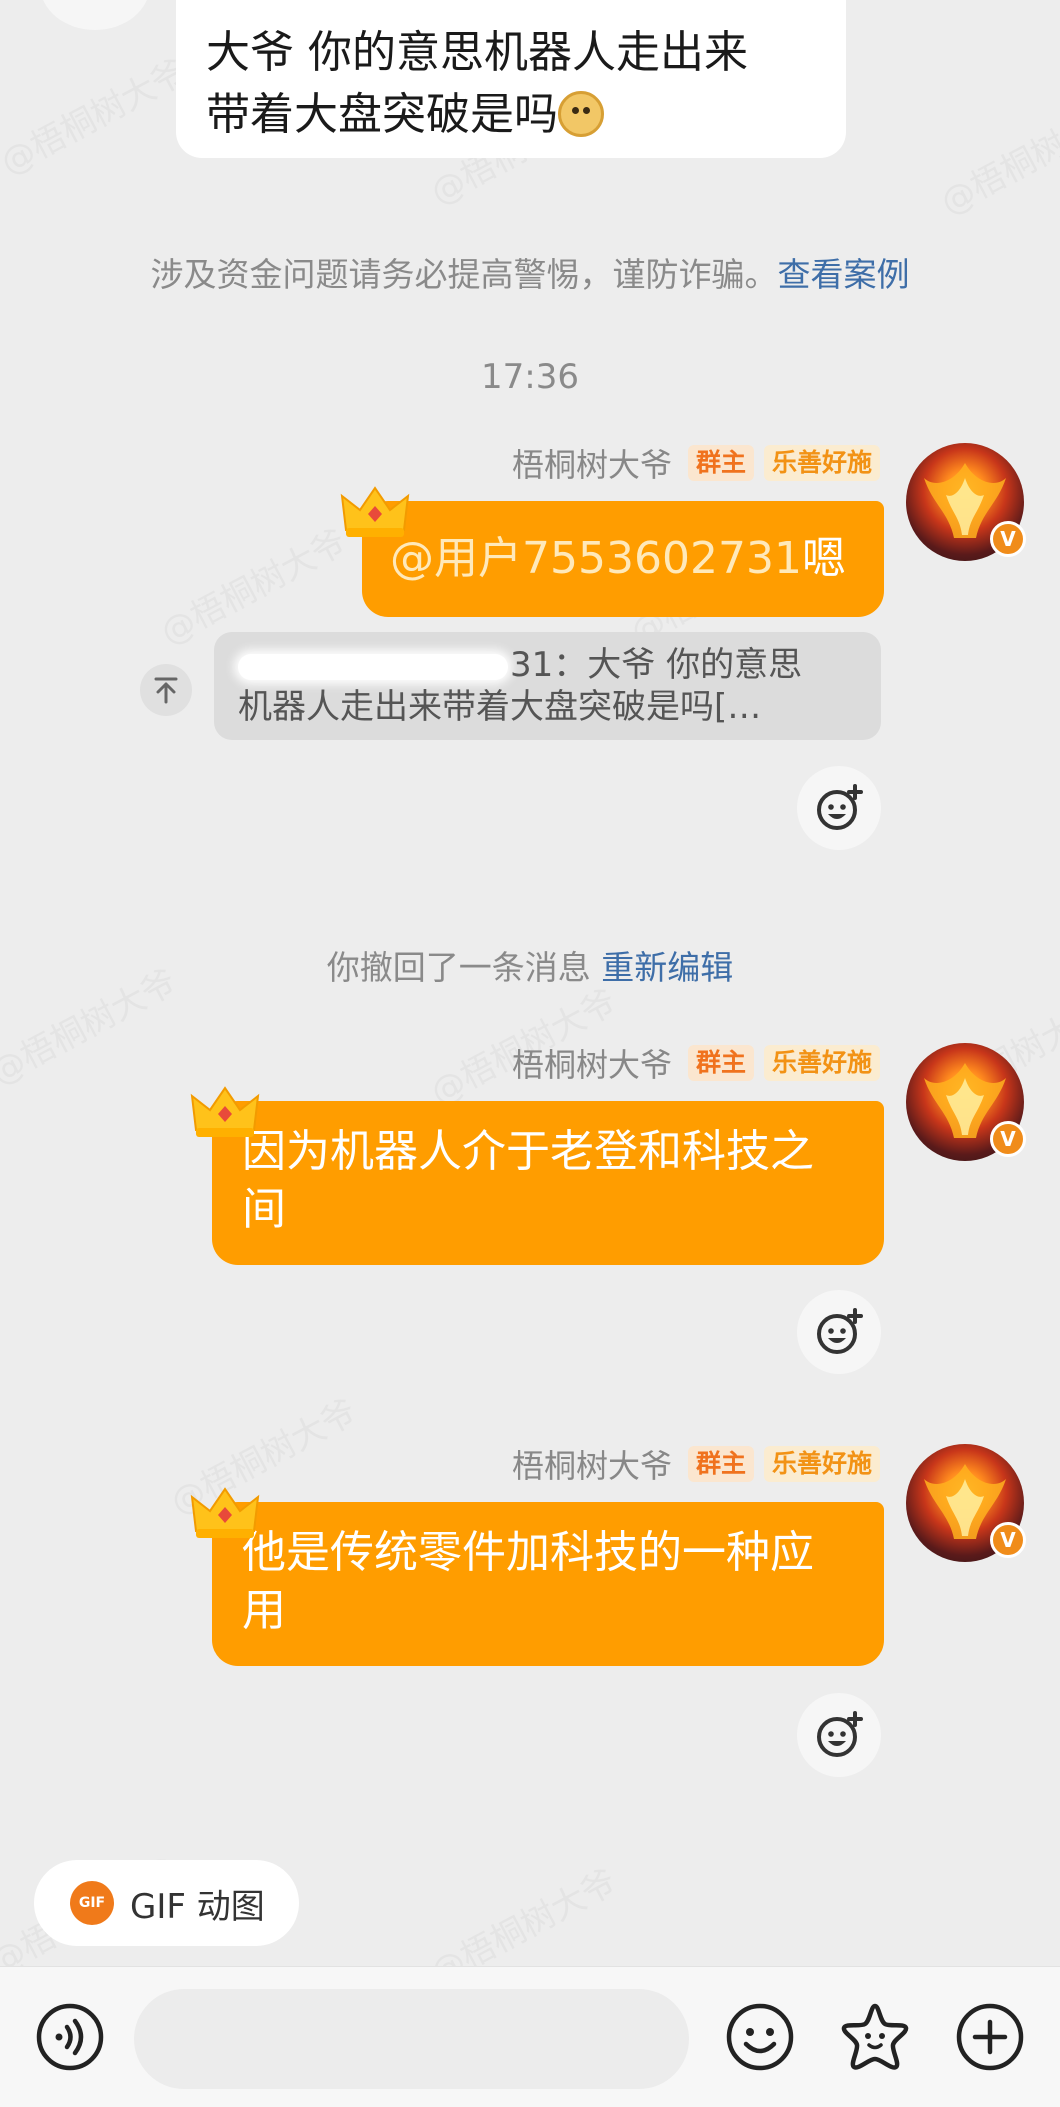 The height and width of the screenshot is (2107, 1060). I want to click on gif-button: GIF GIF 动图, so click(166, 1903).